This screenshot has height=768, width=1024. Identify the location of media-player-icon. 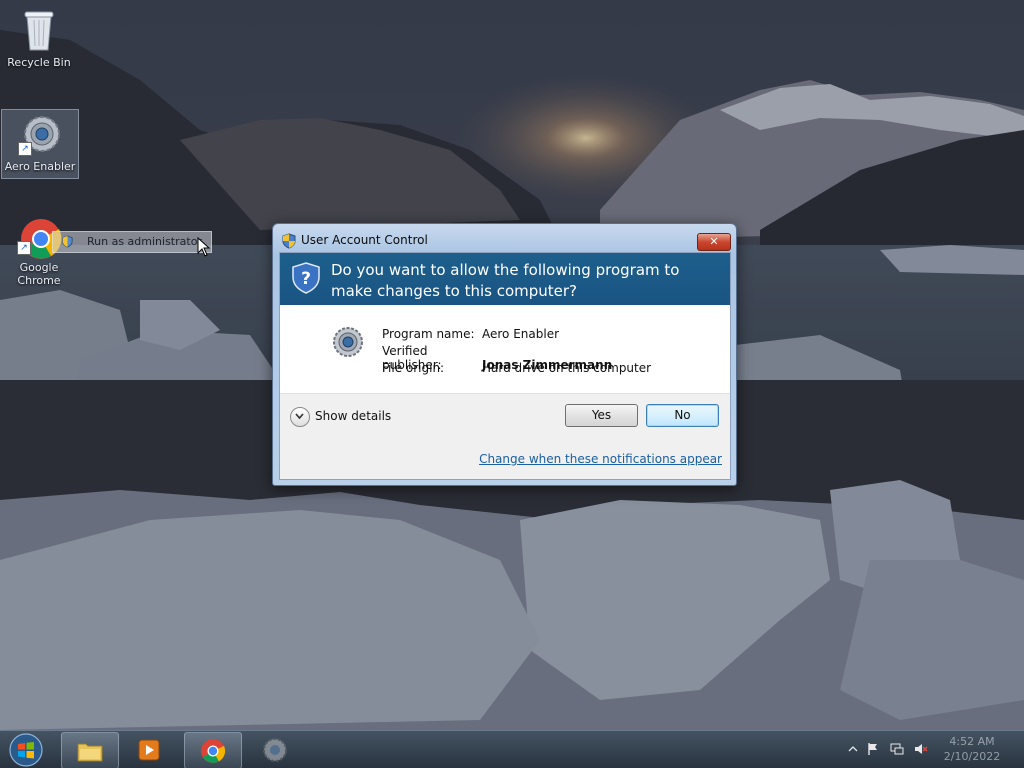
(149, 750).